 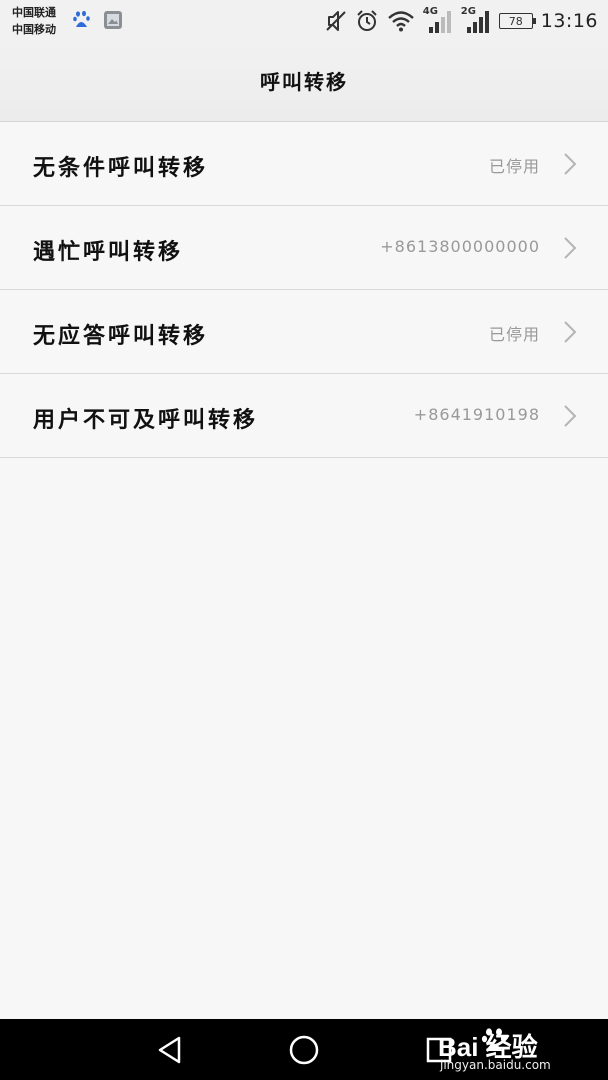 What do you see at coordinates (460, 246) in the screenshot?
I see `list-item-value: +8613800000000` at bounding box center [460, 246].